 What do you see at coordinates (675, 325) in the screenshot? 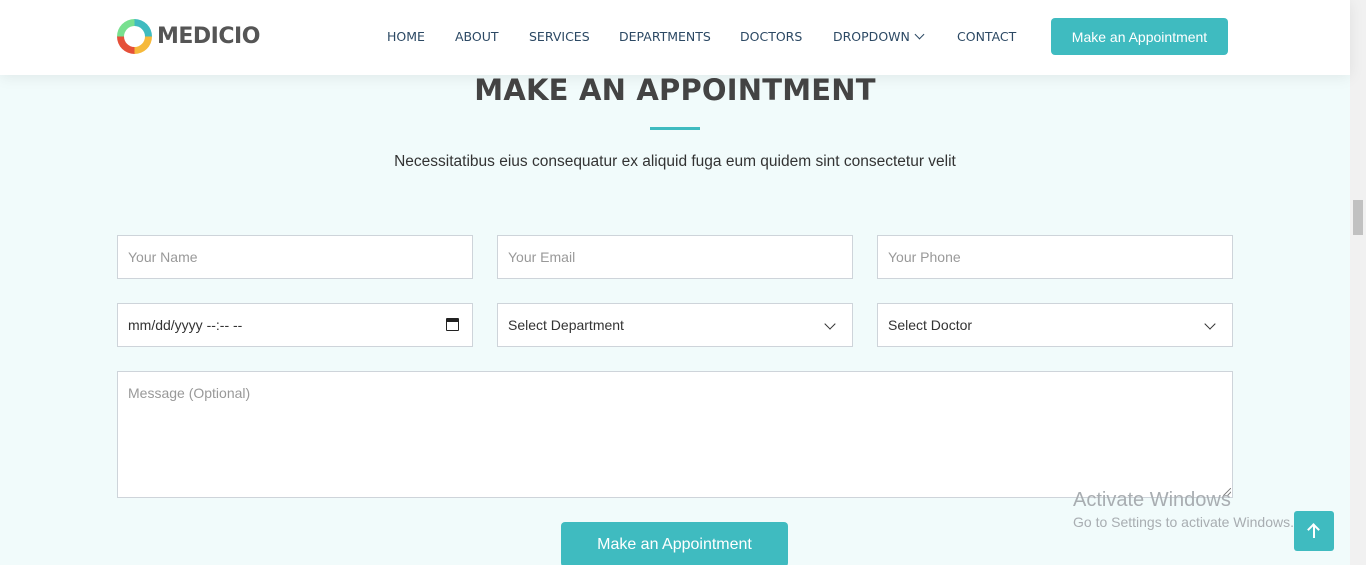
I see `department-select: Select Department` at bounding box center [675, 325].